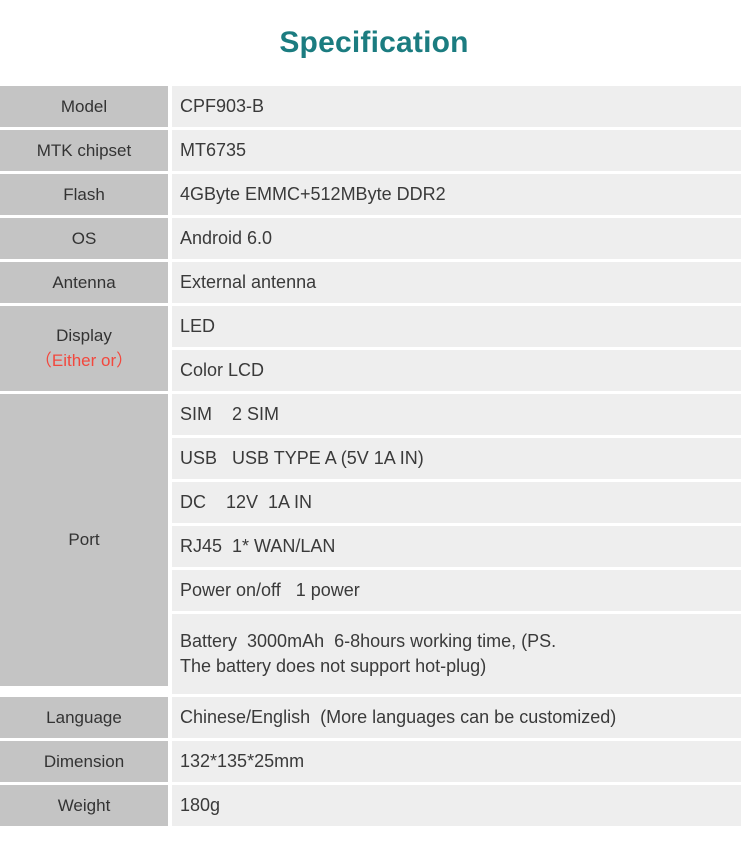  I want to click on row-values: 132*135*25mm, so click(456, 761).